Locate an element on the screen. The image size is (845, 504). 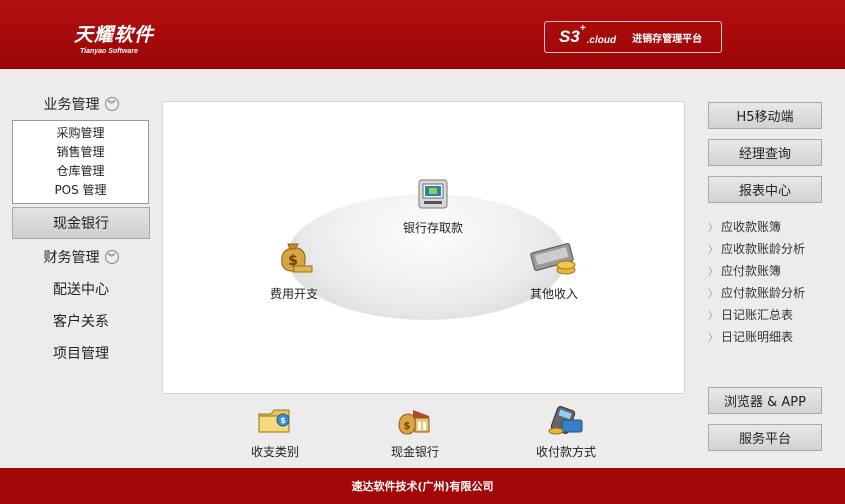
folder-coins-icon: $ is located at coordinates (274, 421).